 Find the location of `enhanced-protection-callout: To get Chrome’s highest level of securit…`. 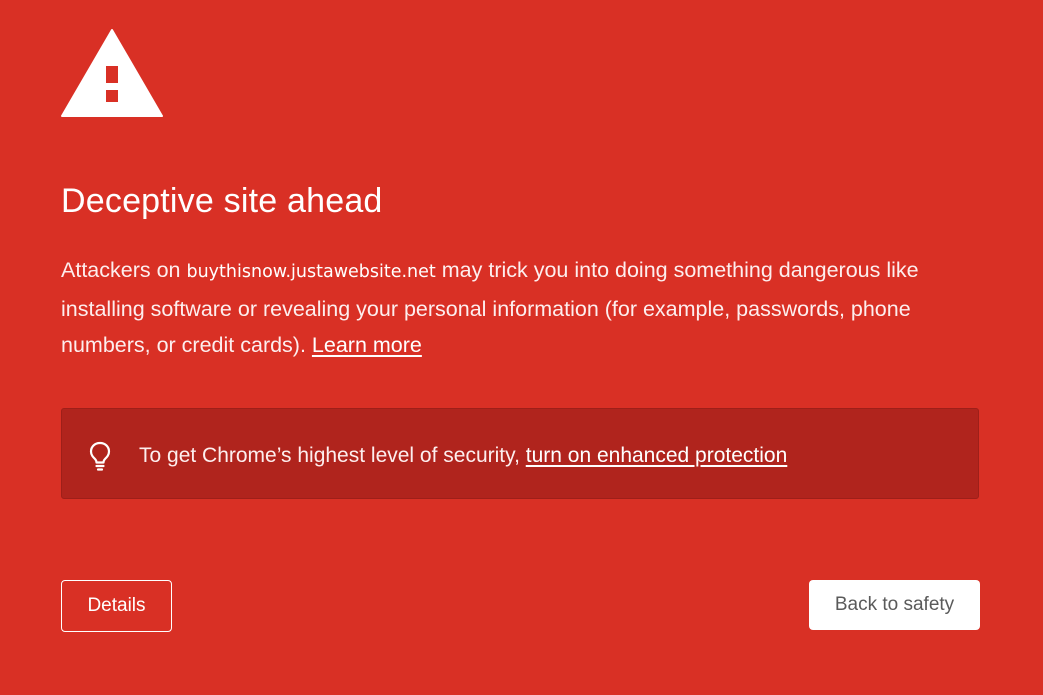

enhanced-protection-callout: To get Chrome’s highest level of securit… is located at coordinates (520, 453).